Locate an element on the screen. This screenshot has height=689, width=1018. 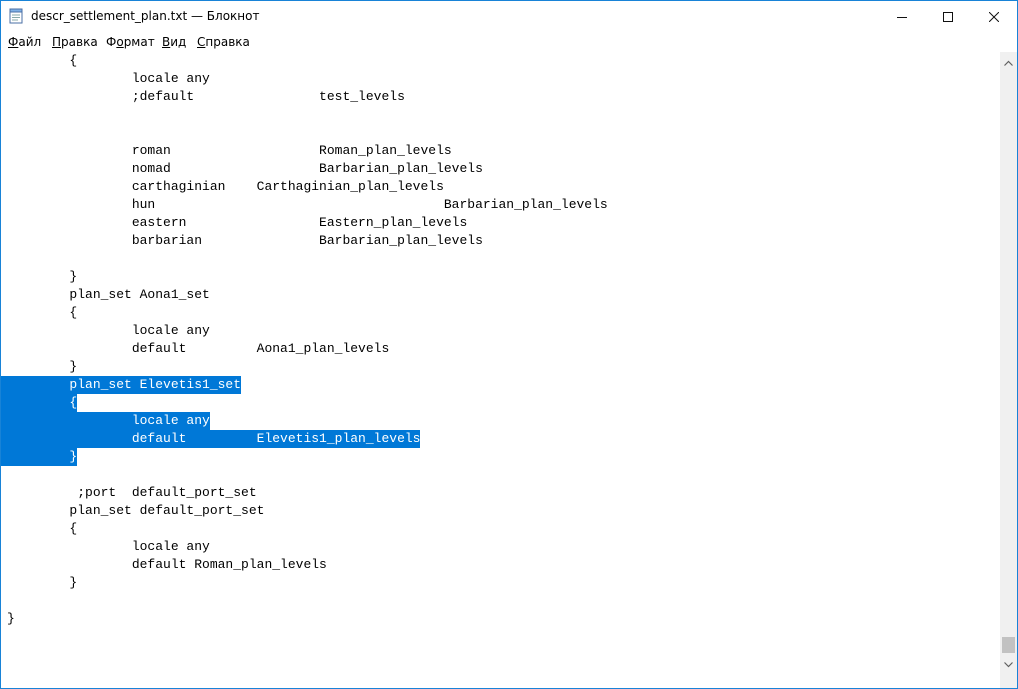
maximize-icon is located at coordinates (948, 16).